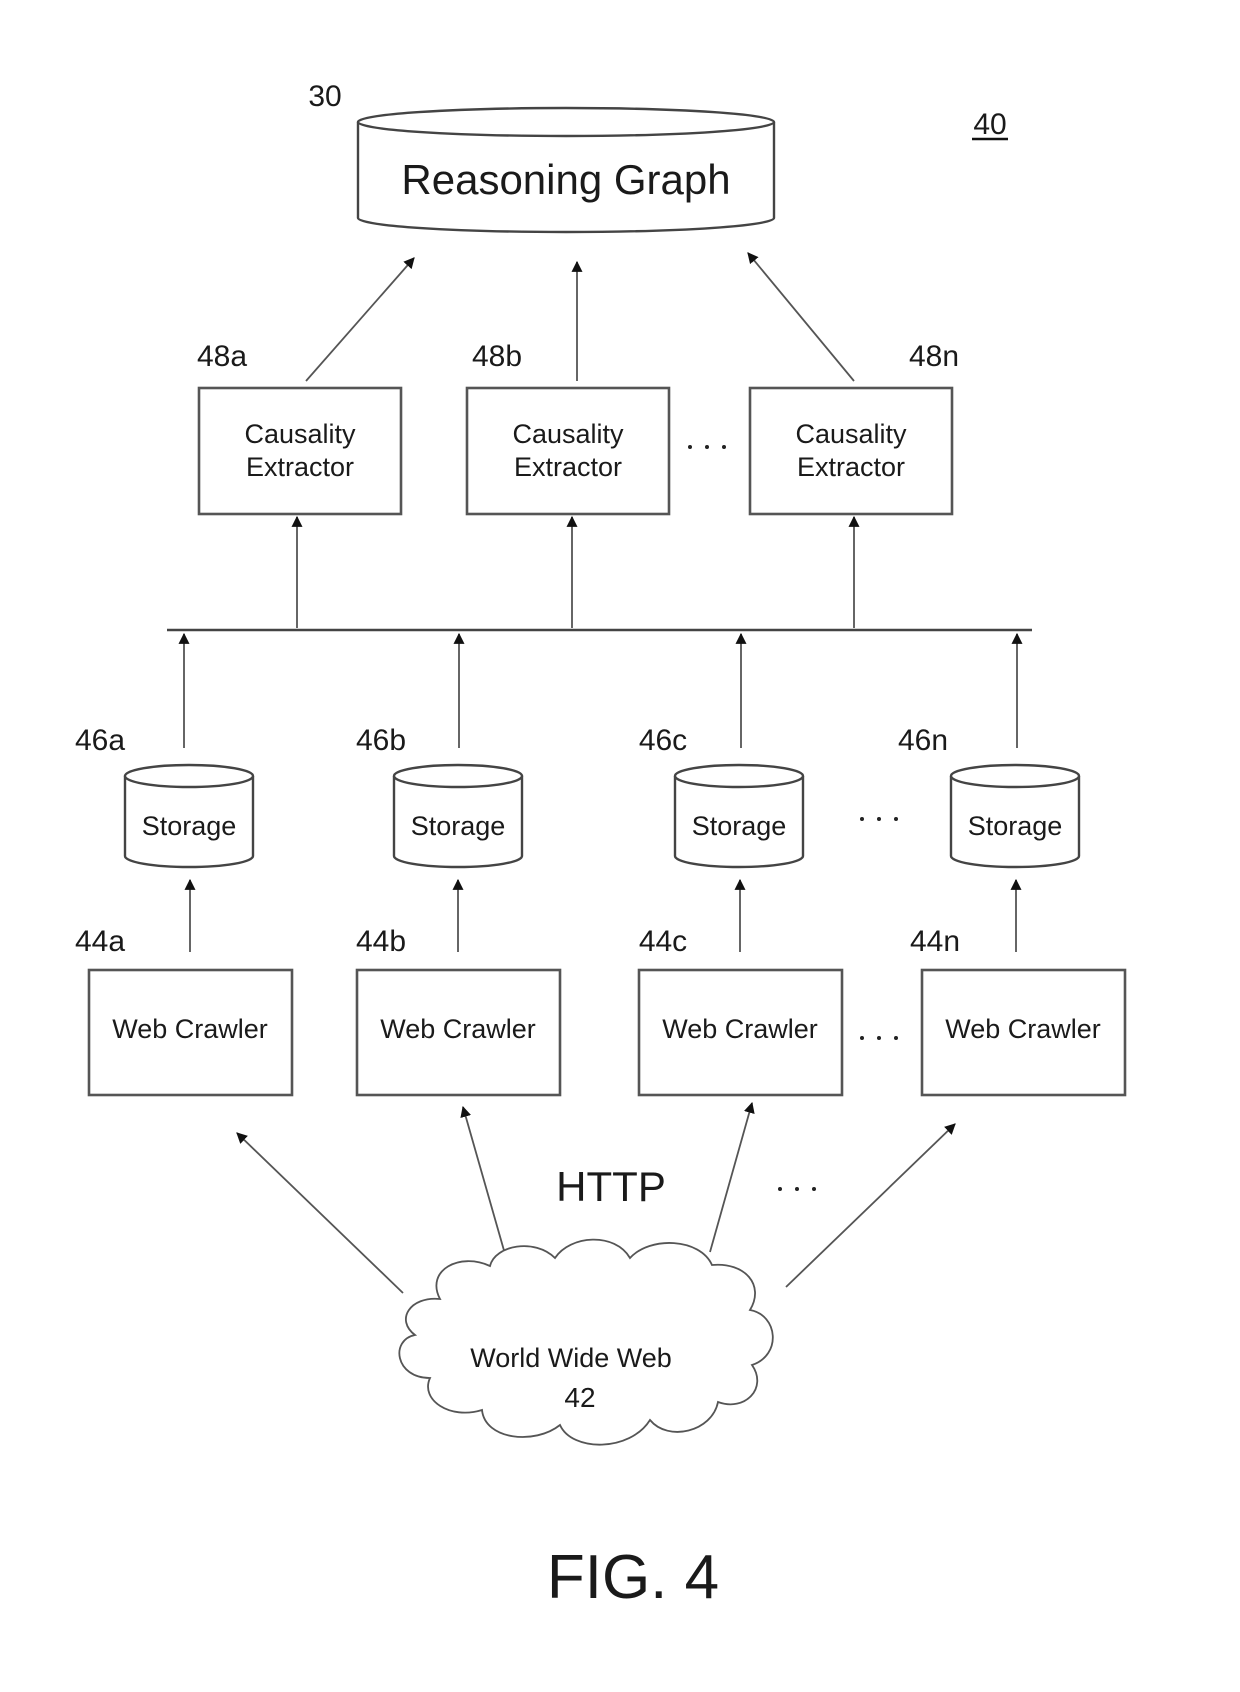 Image resolution: width=1240 pixels, height=1692 pixels. I want to click on storage-ref: 46c, so click(663, 740).